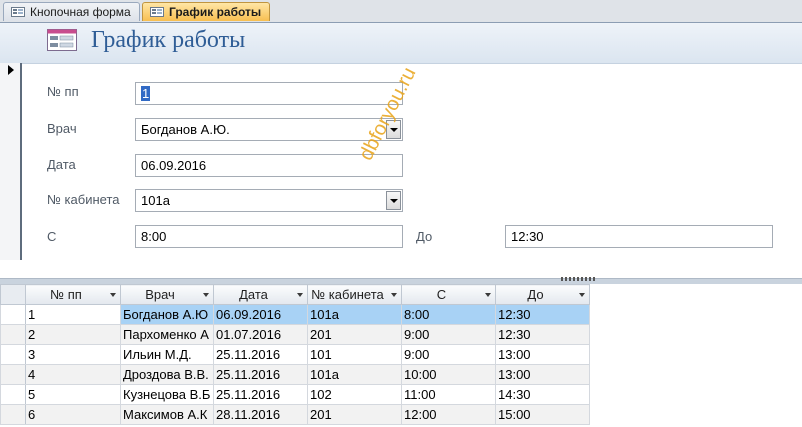 The width and height of the screenshot is (802, 427). What do you see at coordinates (62, 128) in the screenshot?
I see `doctor-label: Врач` at bounding box center [62, 128].